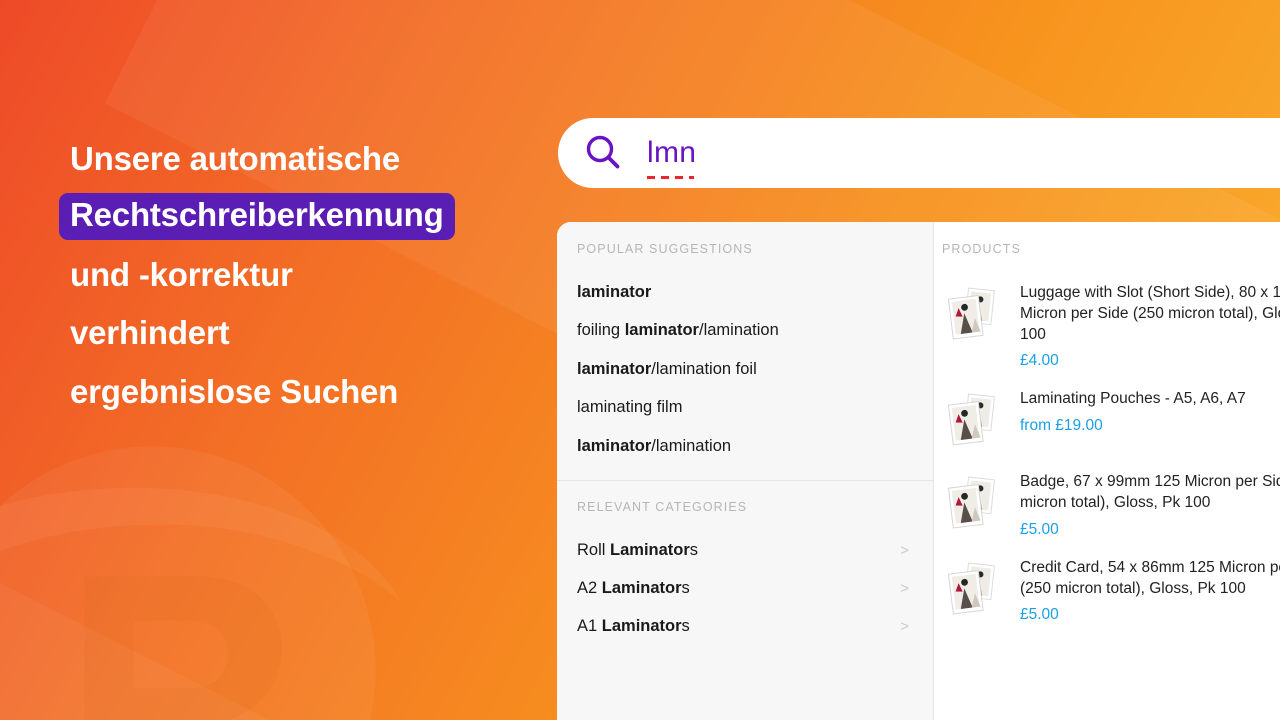  What do you see at coordinates (589, 588) in the screenshot?
I see `category-prefix: A2` at bounding box center [589, 588].